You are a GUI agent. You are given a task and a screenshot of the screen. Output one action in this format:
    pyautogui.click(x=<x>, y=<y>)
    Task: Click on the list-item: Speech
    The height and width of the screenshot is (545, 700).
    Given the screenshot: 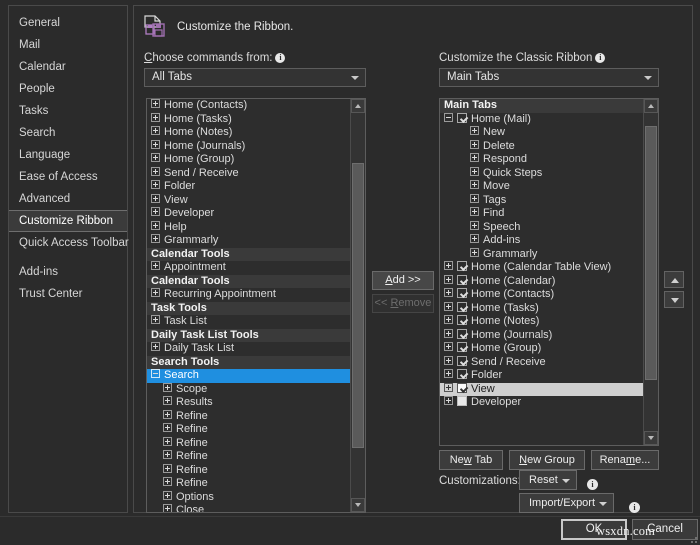 What is the action you would take?
    pyautogui.click(x=542, y=227)
    